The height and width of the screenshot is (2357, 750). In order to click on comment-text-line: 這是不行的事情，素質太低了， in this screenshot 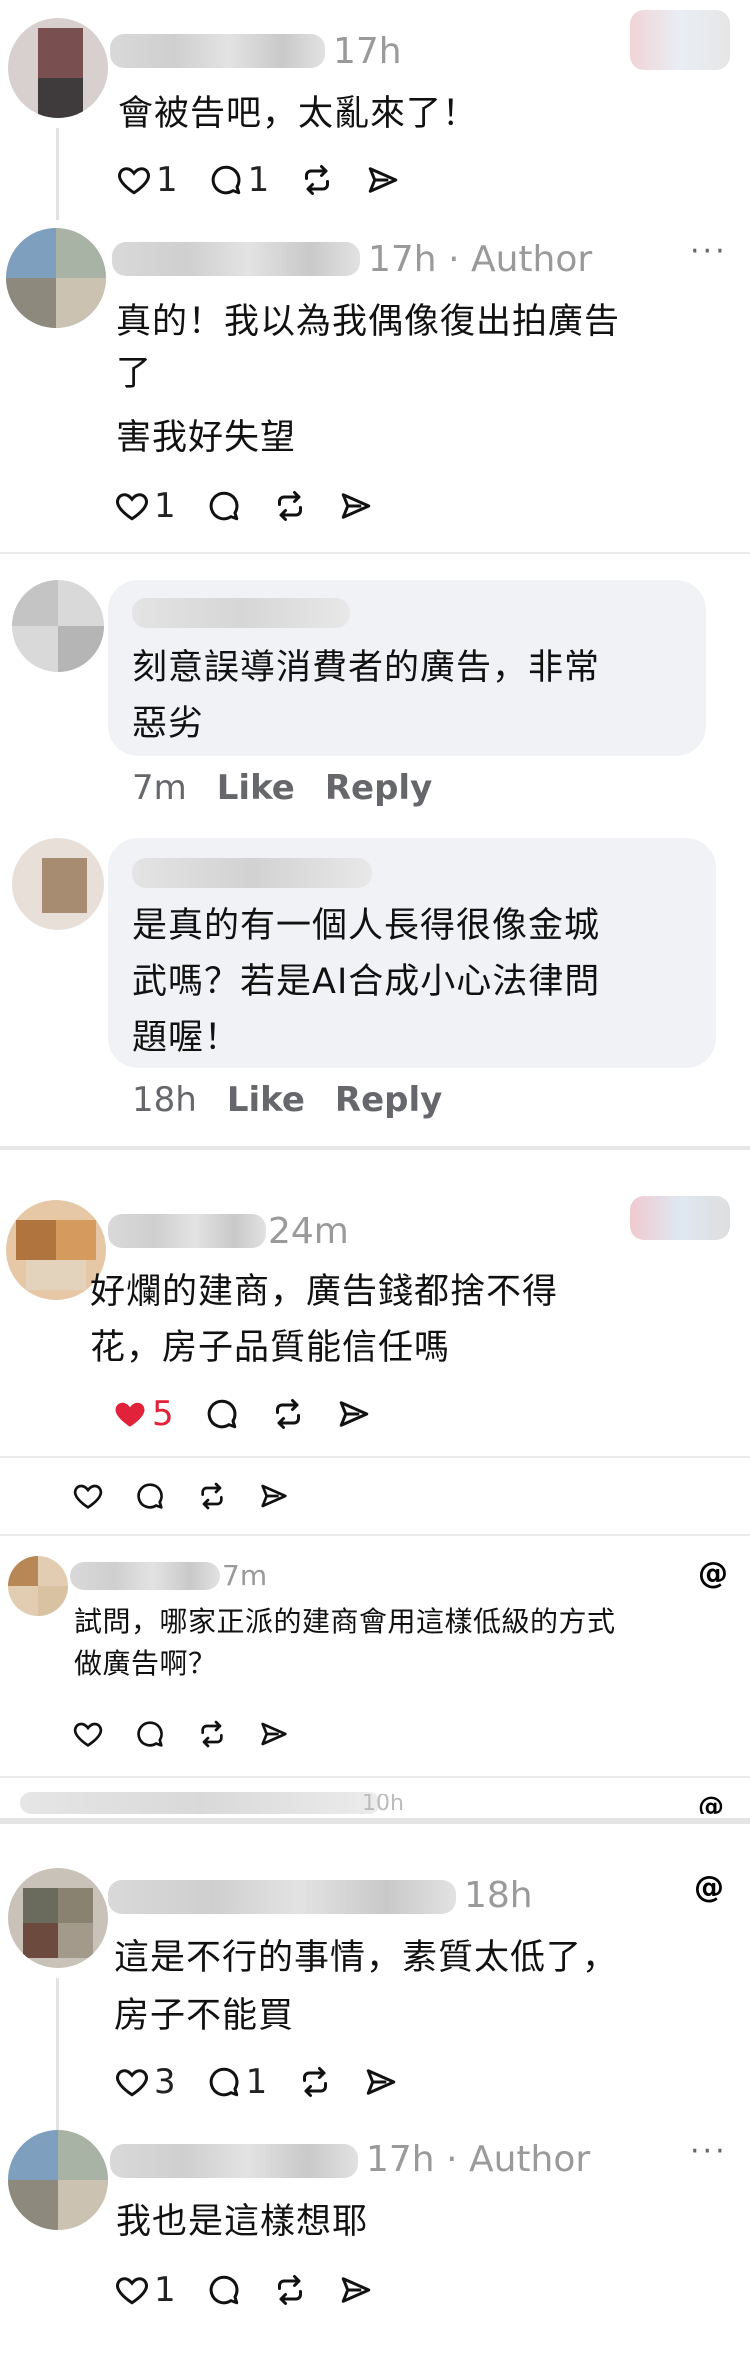, I will do `click(366, 1958)`.